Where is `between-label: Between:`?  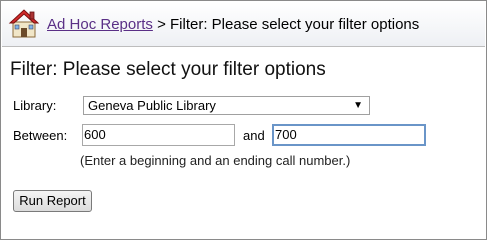 between-label: Between: is located at coordinates (40, 135).